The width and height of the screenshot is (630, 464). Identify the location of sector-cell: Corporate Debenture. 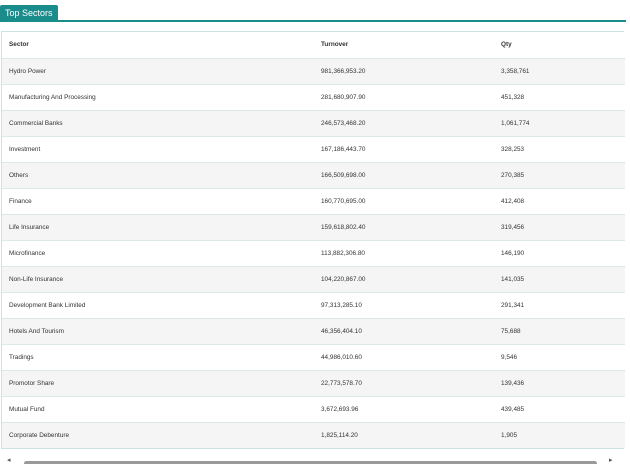
(39, 435).